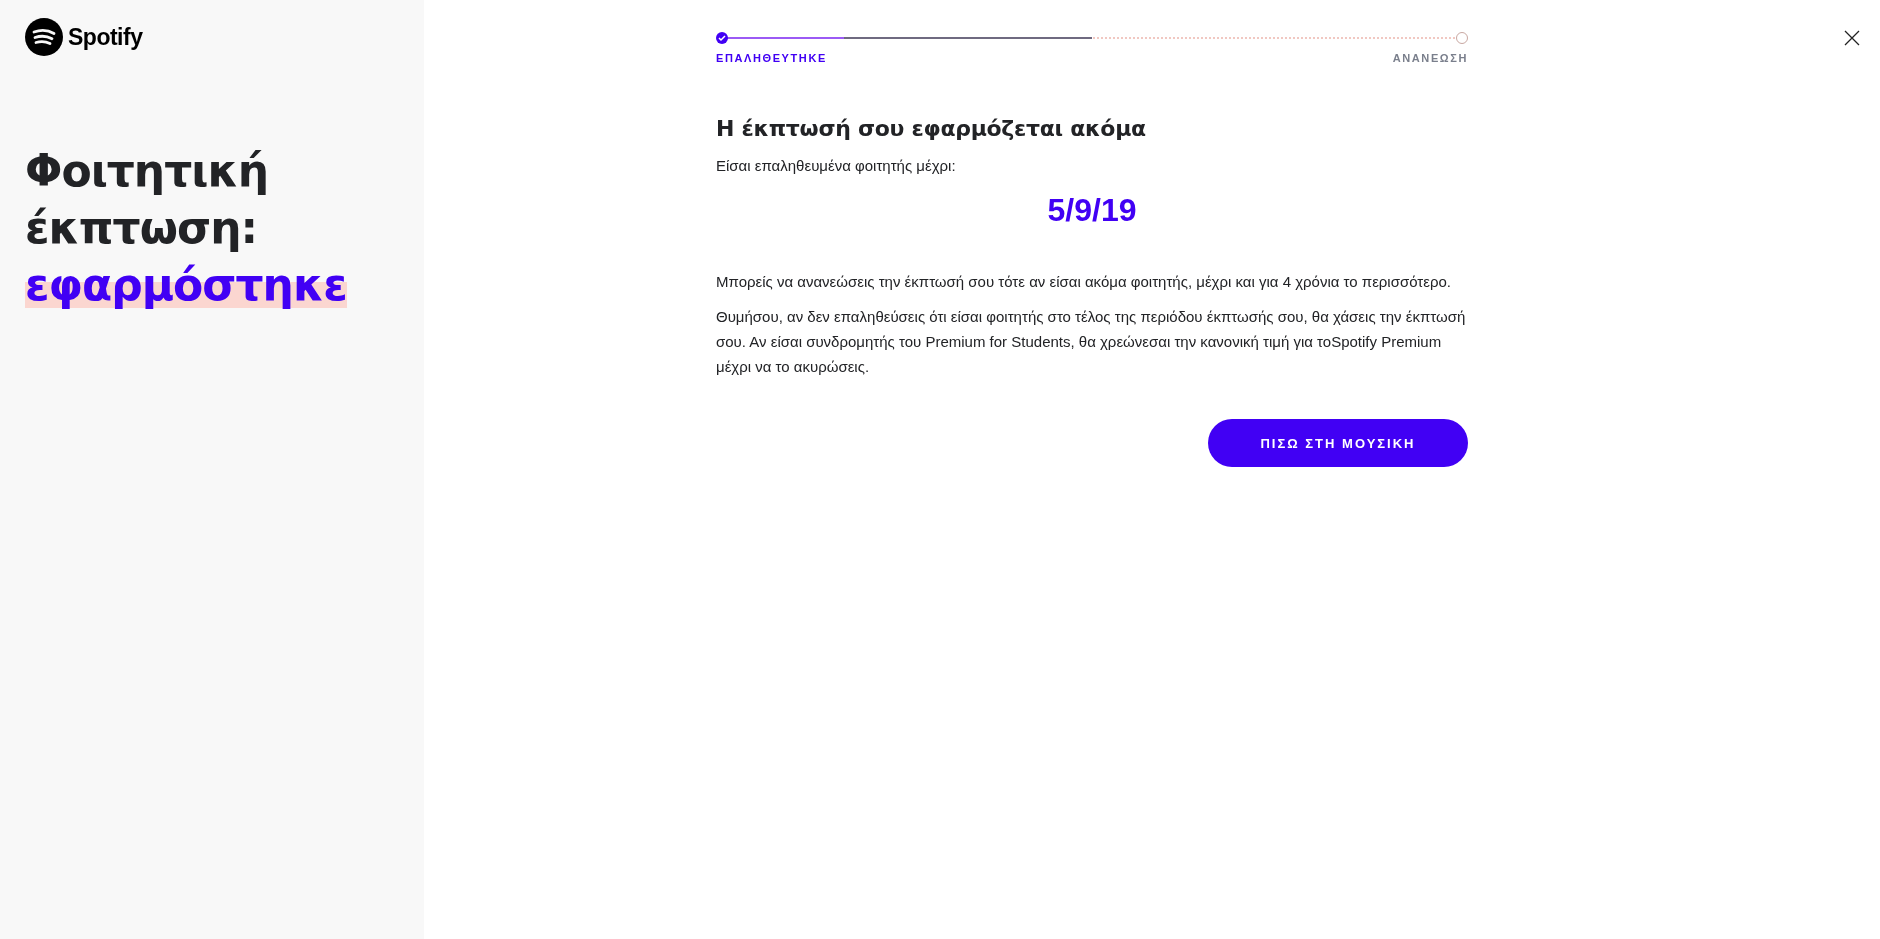 The width and height of the screenshot is (1880, 939). Describe the element at coordinates (44, 37) in the screenshot. I see `logo-icon` at that location.